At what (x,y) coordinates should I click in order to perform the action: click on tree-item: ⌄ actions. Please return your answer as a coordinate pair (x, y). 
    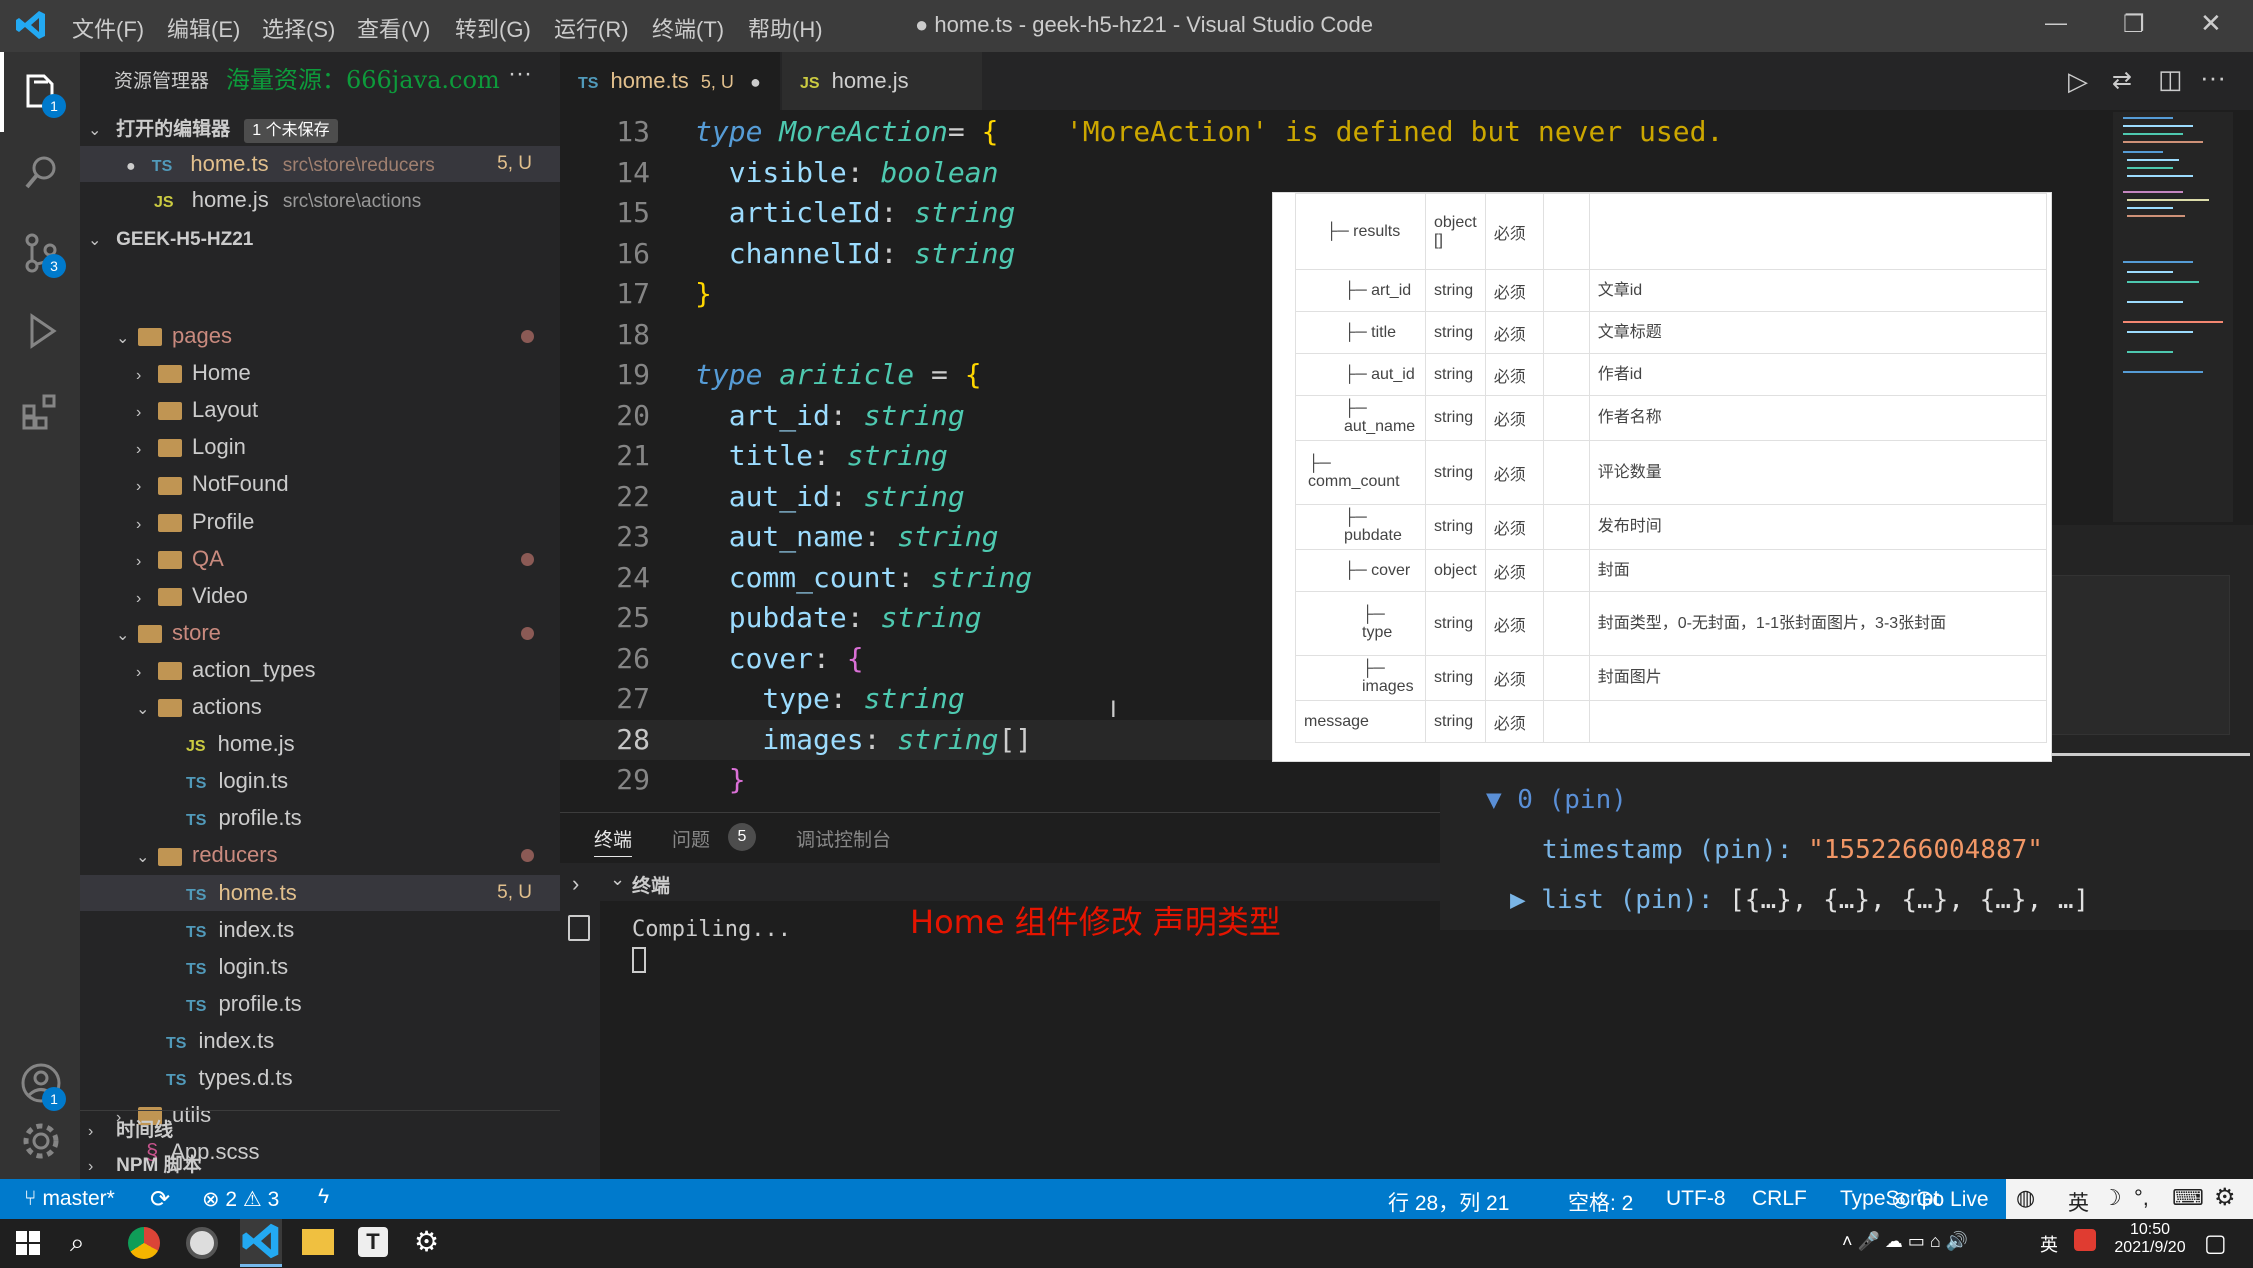
    Looking at the image, I should click on (320, 707).